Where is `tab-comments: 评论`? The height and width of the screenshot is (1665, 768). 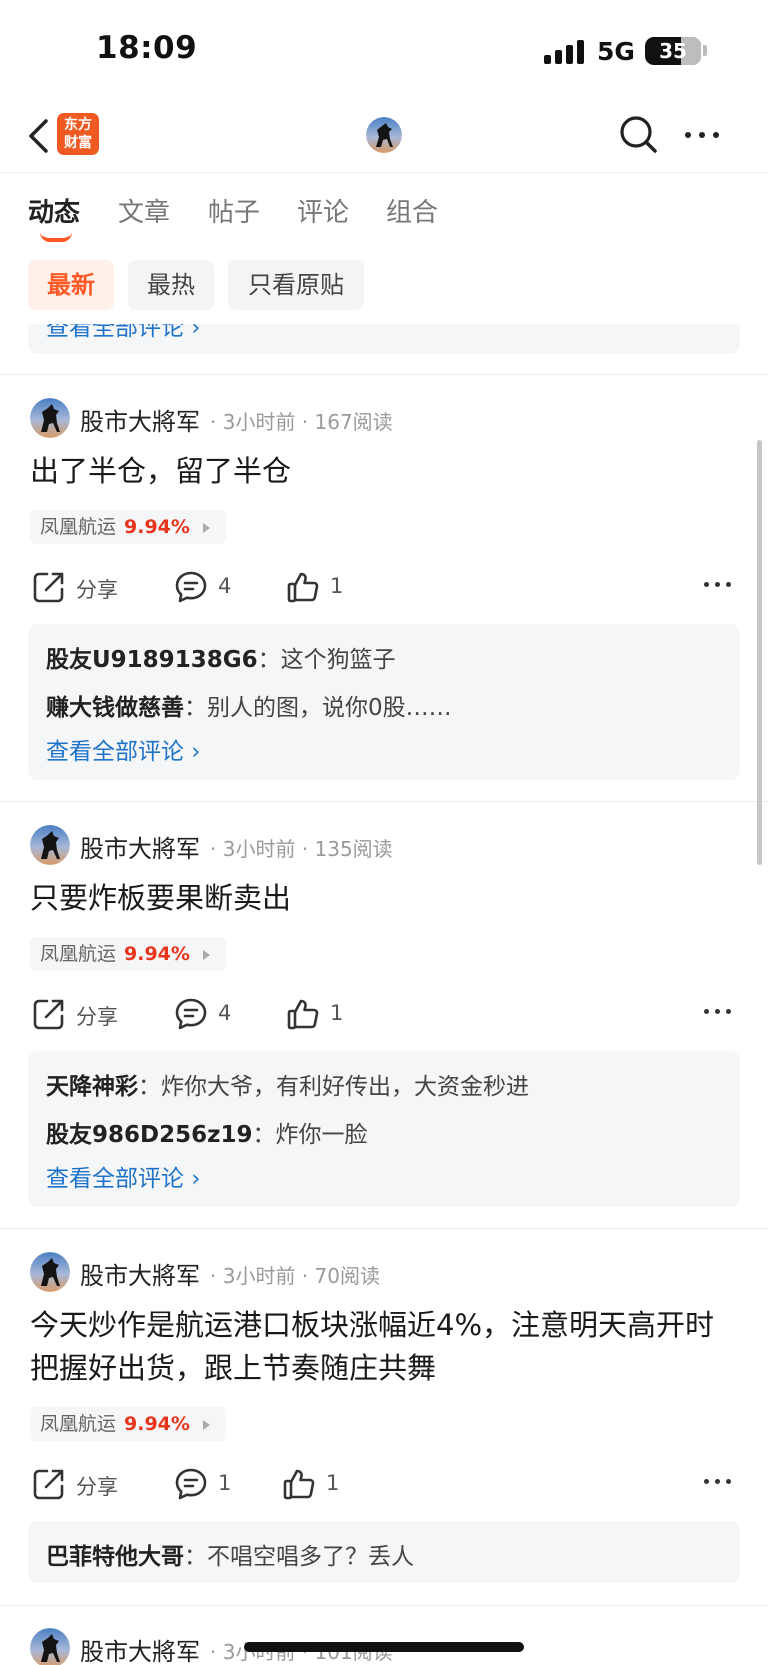 tab-comments: 评论 is located at coordinates (323, 210).